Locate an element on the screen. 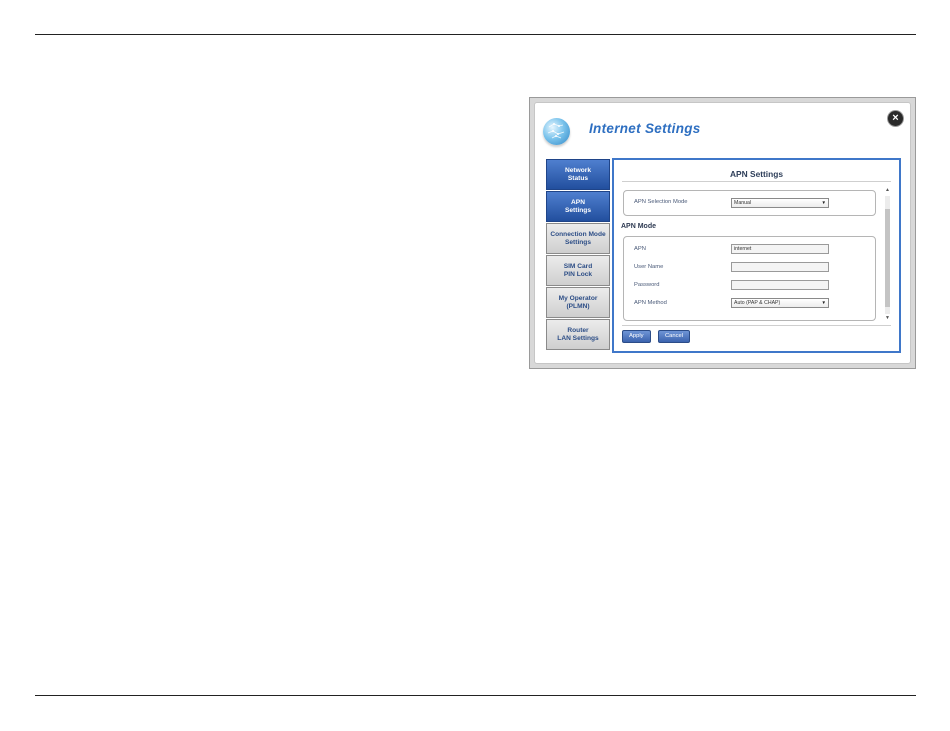 This screenshot has height=731, width=950. scrollbar: ▲ ▼ is located at coordinates (887, 255).